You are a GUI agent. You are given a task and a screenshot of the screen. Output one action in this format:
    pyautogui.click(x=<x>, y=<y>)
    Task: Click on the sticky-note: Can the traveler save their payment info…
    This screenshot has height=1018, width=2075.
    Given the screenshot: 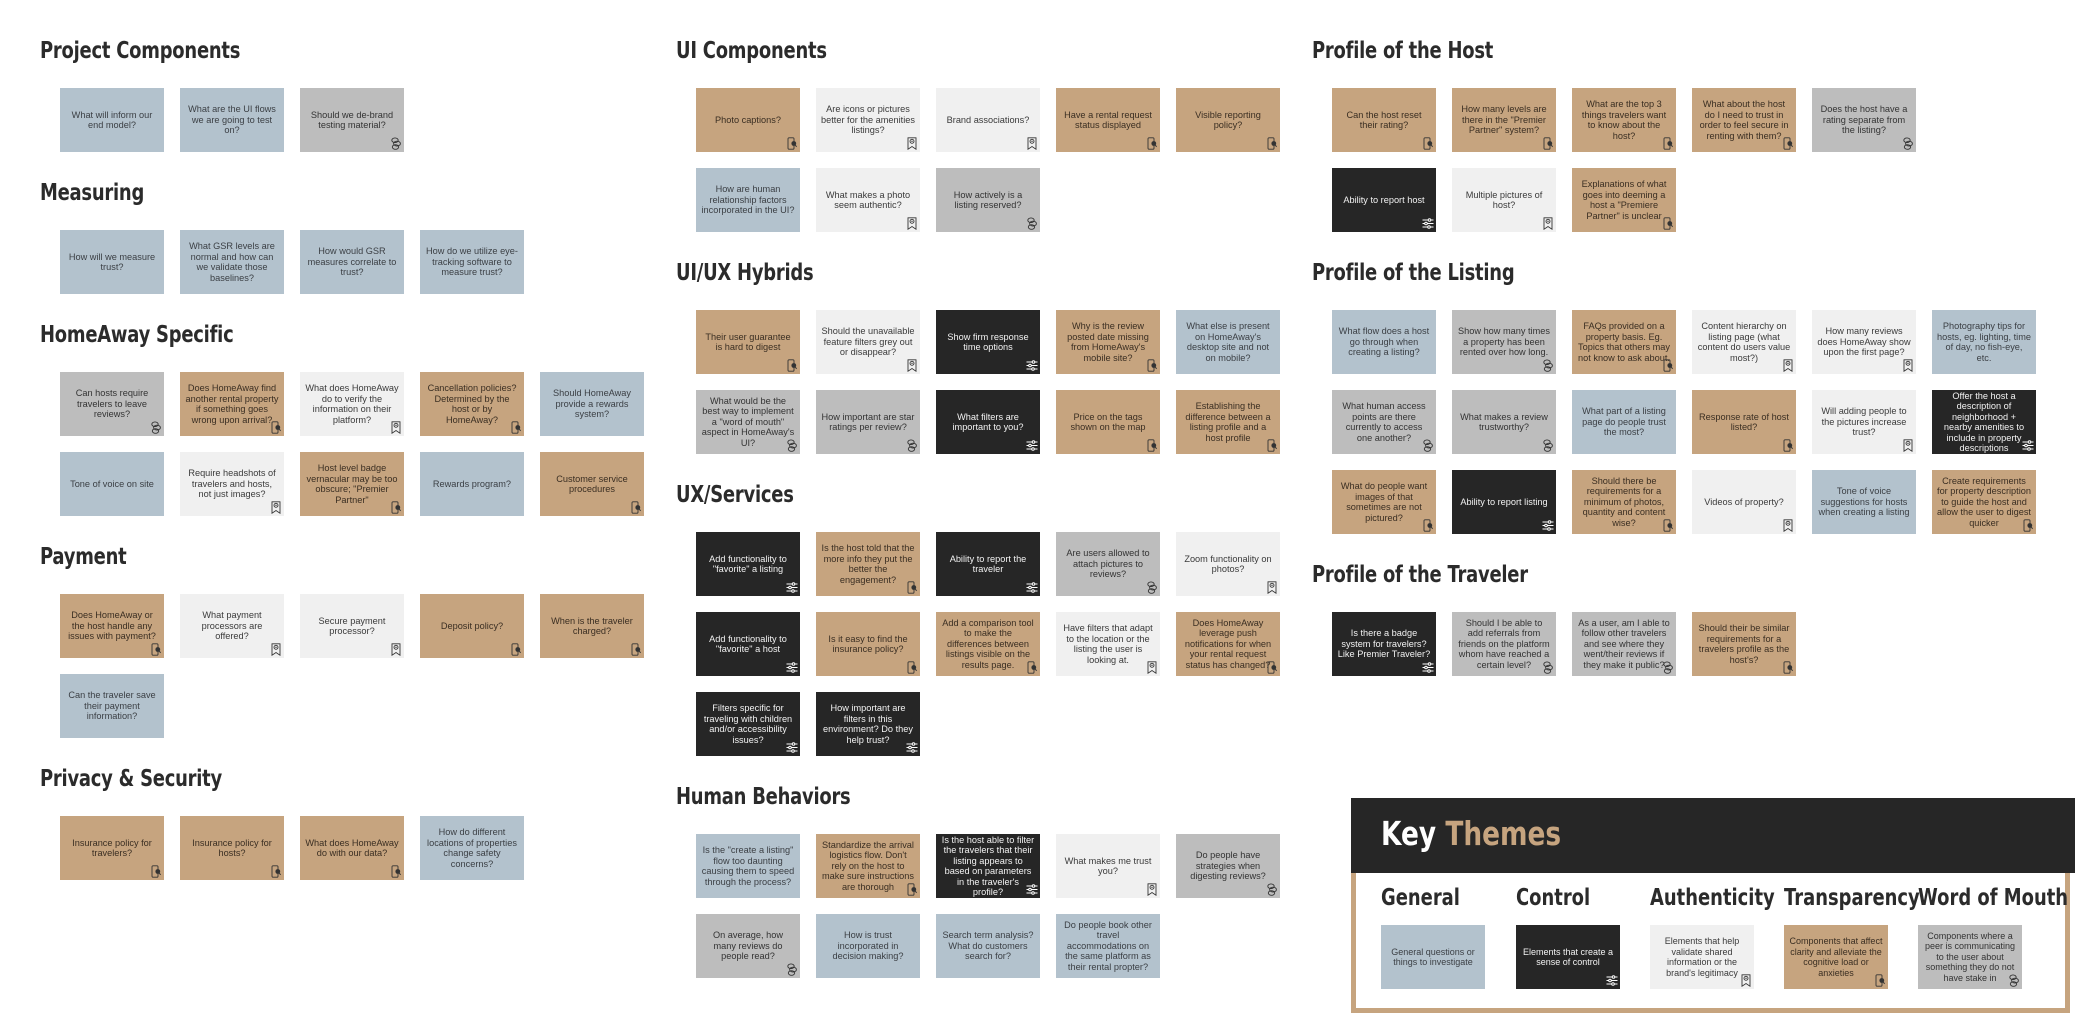 What is the action you would take?
    pyautogui.click(x=112, y=706)
    